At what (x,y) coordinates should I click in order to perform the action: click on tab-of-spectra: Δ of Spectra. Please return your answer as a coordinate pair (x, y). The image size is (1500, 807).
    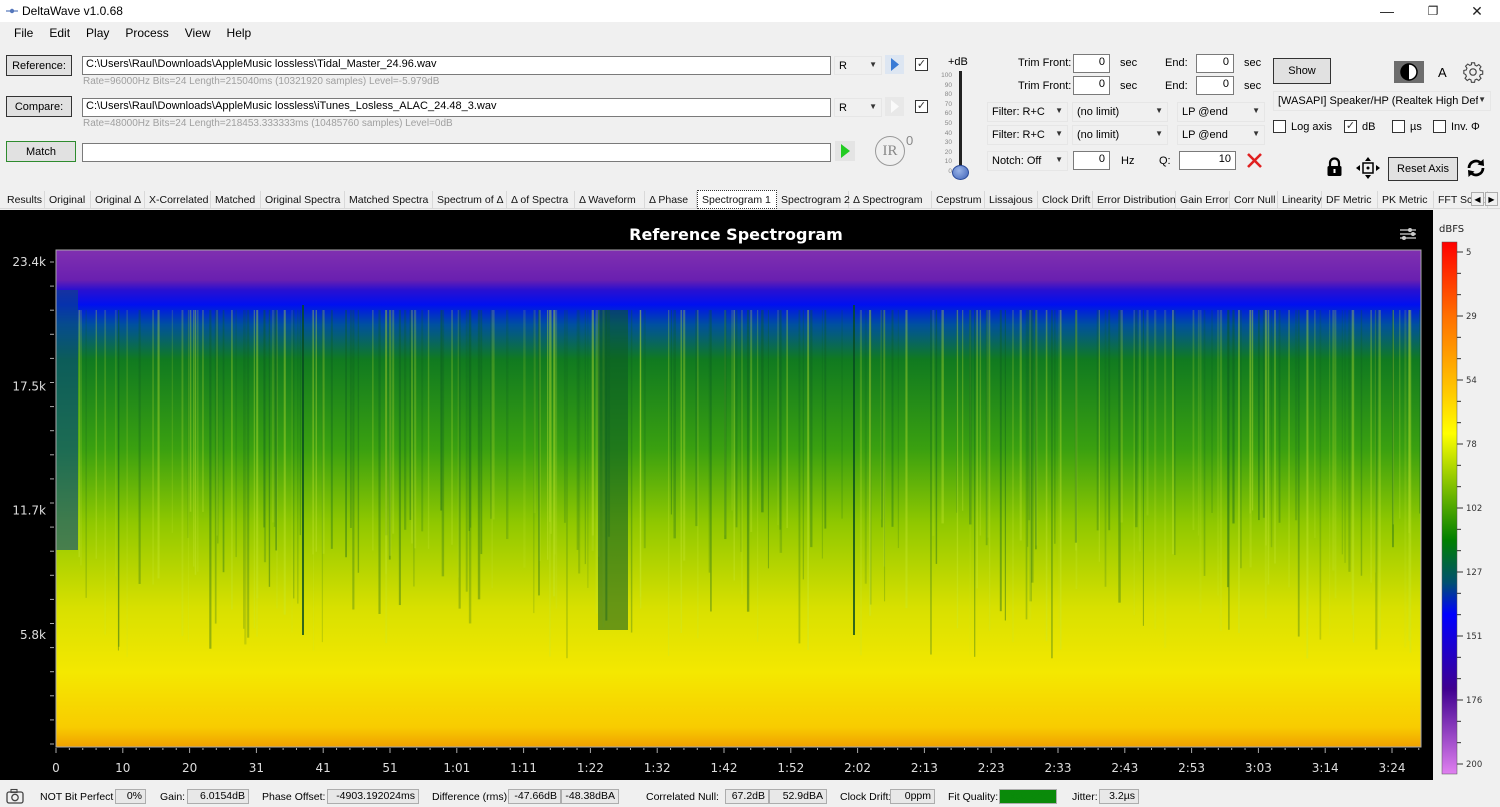
    Looking at the image, I should click on (541, 200).